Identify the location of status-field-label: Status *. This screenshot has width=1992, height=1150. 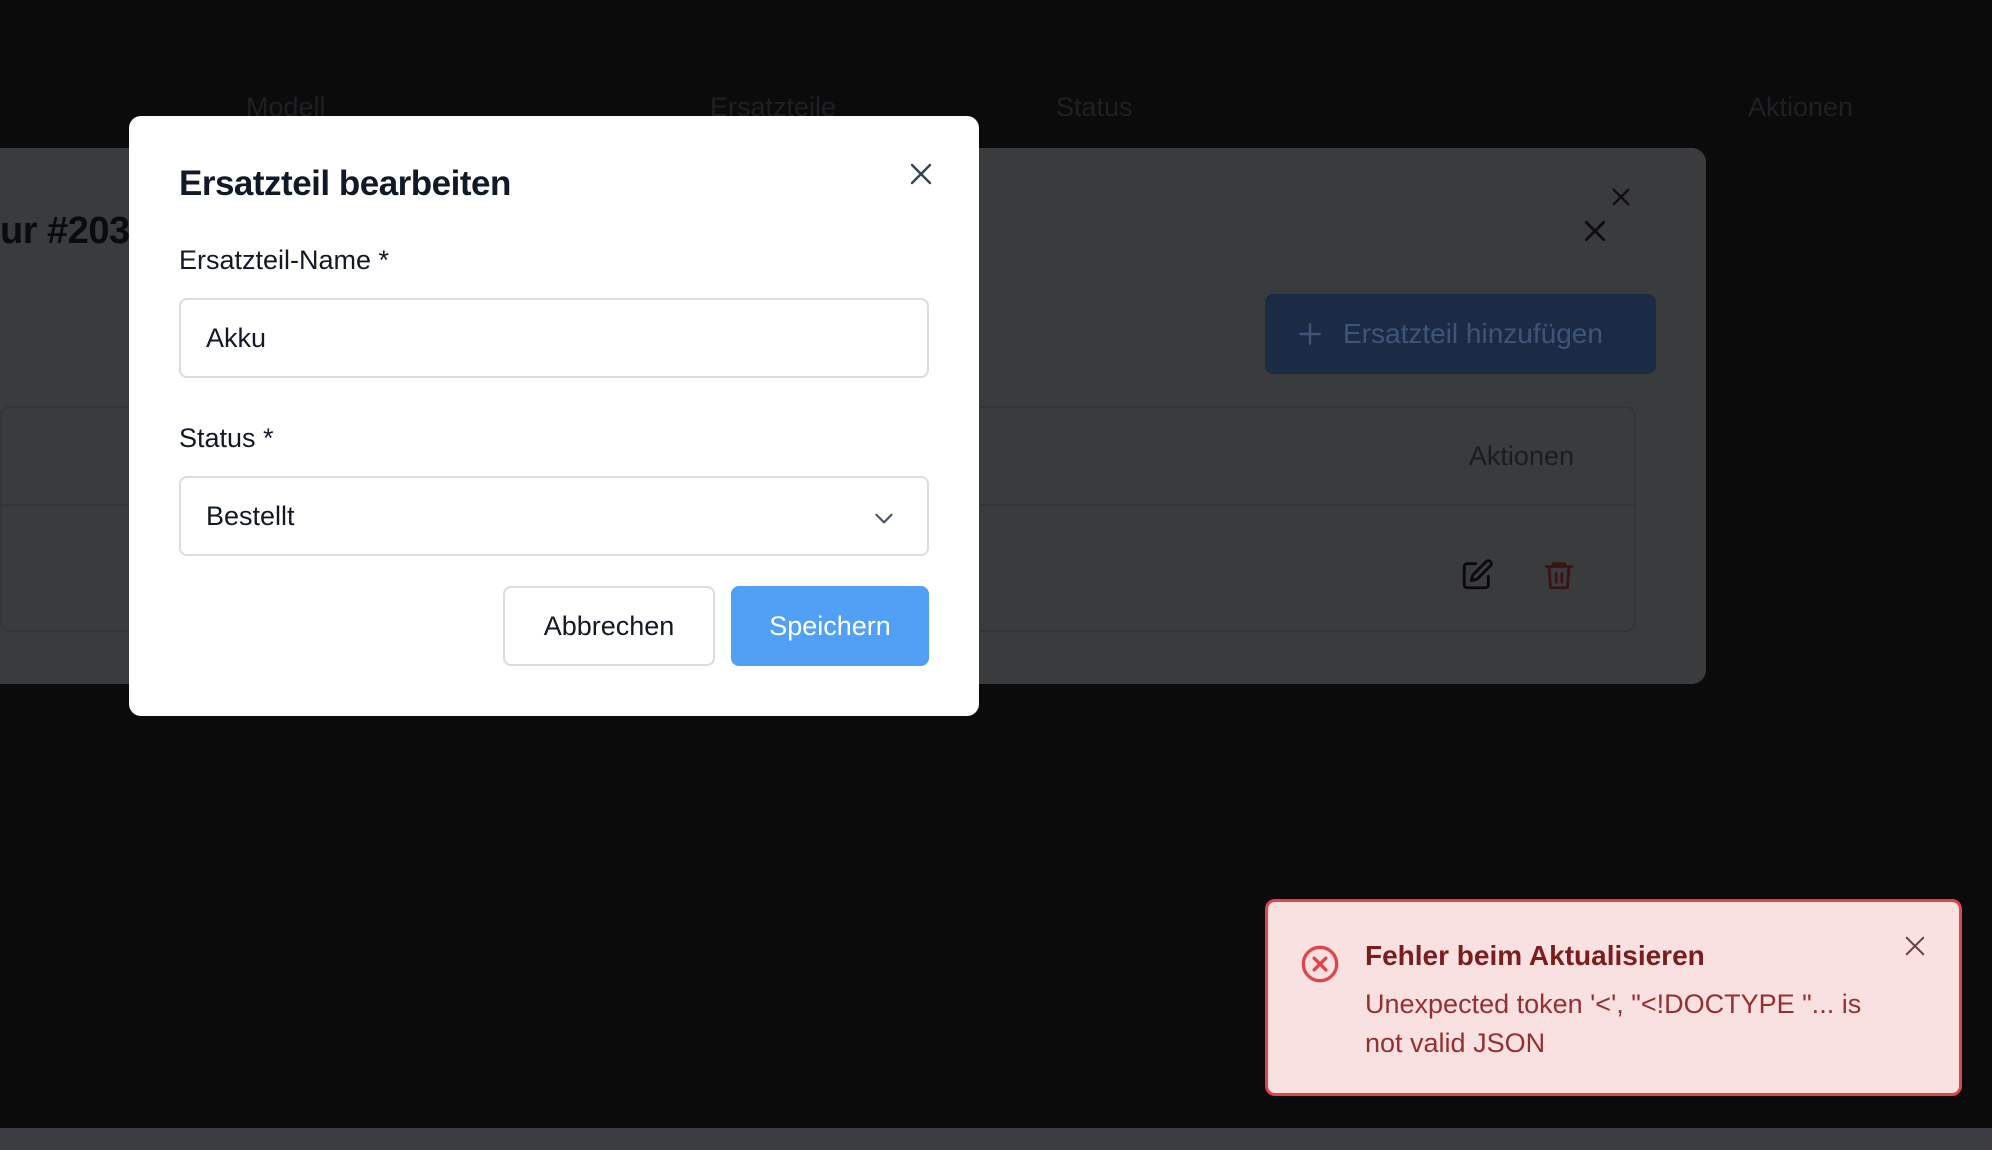
(226, 438).